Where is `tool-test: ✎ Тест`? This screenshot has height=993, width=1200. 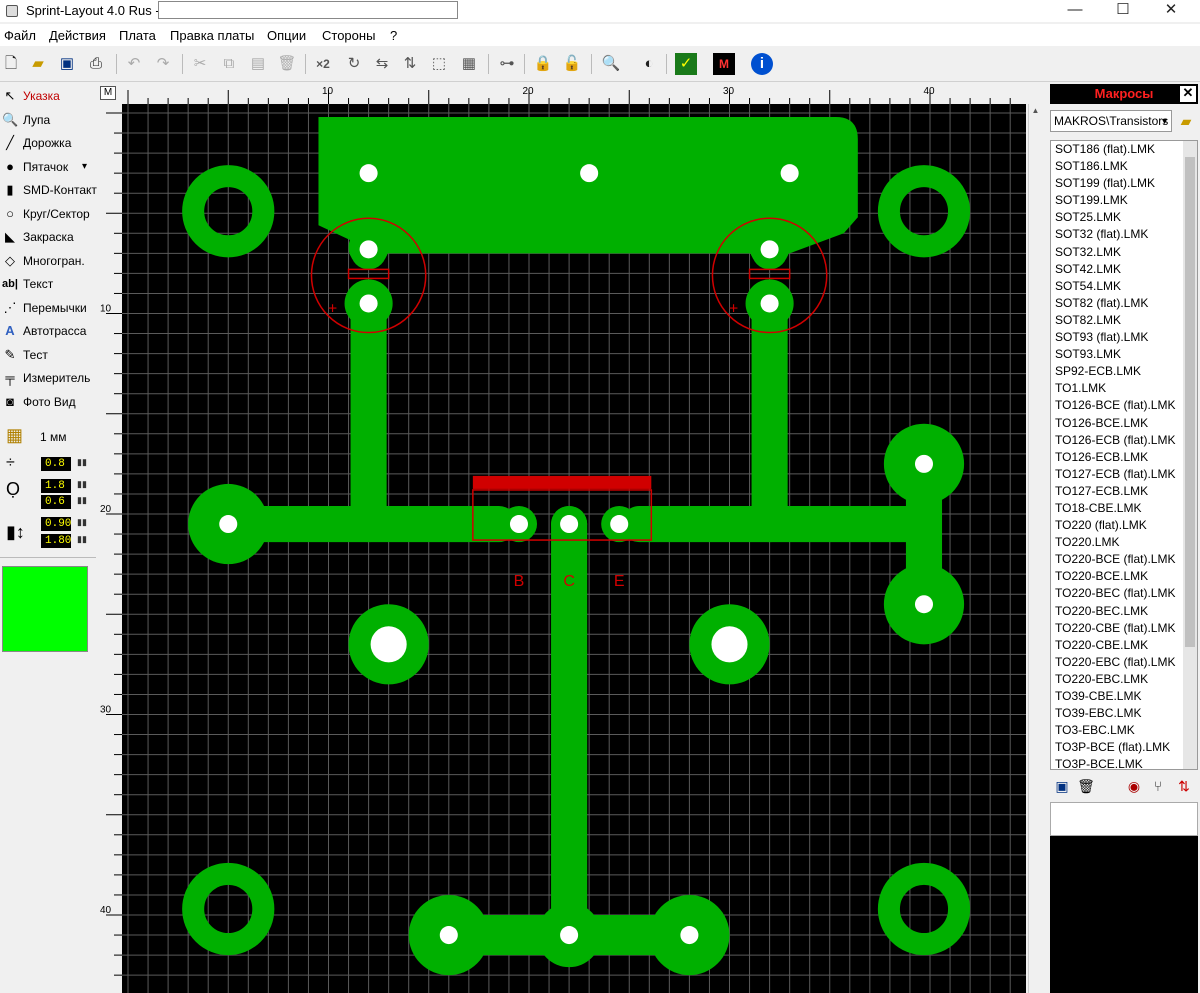 tool-test: ✎ Тест is located at coordinates (48, 355).